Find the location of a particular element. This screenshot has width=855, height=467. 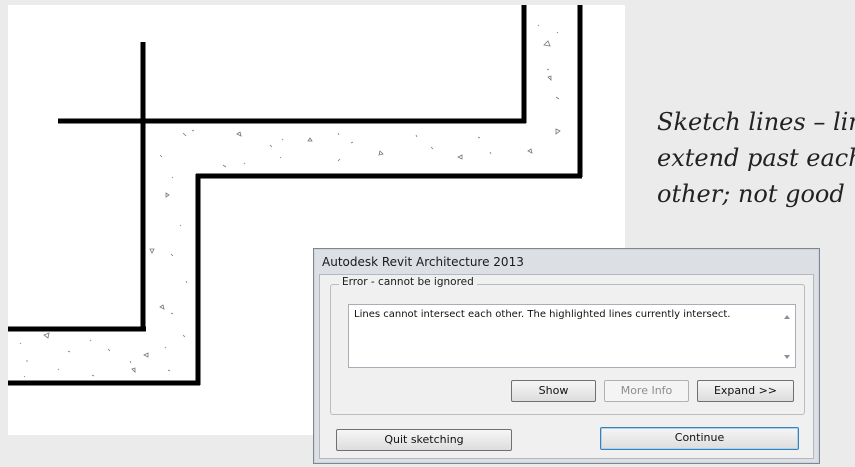

dialog-title: Autodesk Revit Architecture 2013 is located at coordinates (423, 262).